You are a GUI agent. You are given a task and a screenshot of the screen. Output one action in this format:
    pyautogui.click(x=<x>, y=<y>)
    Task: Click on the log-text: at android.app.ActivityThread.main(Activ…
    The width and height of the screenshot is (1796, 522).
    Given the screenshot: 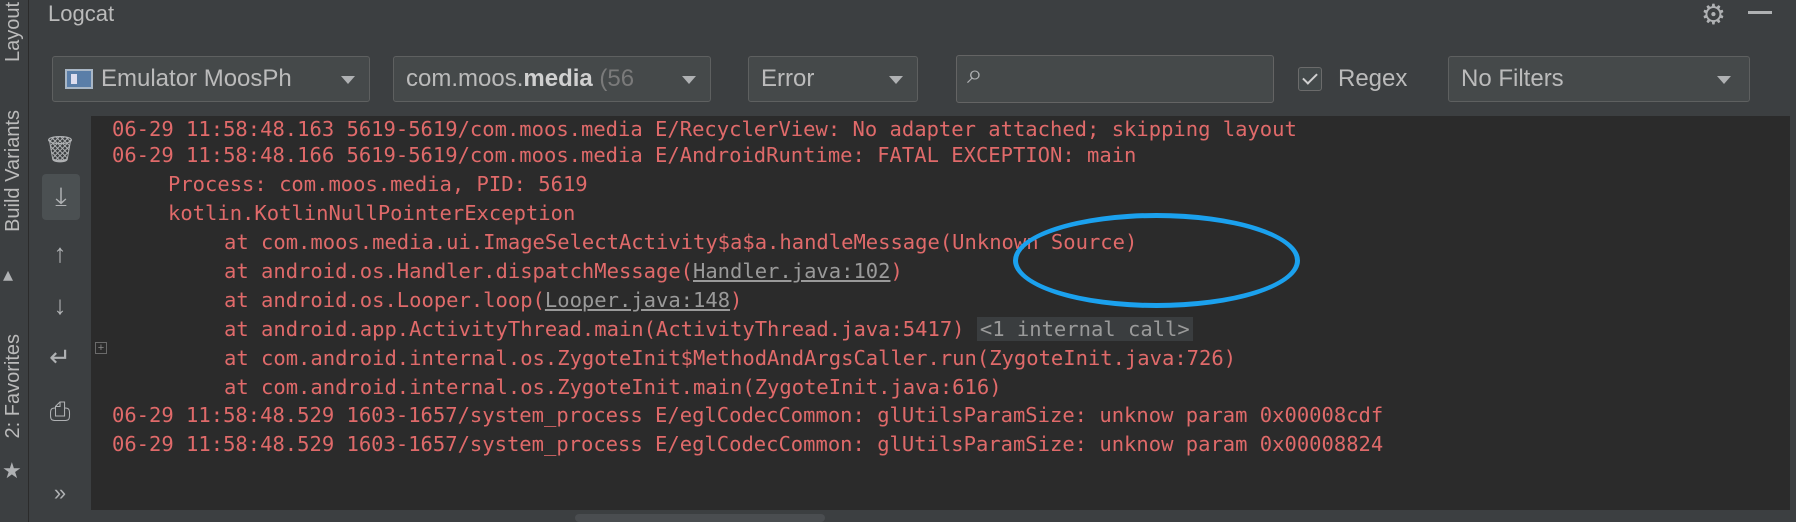 What is the action you would take?
    pyautogui.click(x=594, y=329)
    